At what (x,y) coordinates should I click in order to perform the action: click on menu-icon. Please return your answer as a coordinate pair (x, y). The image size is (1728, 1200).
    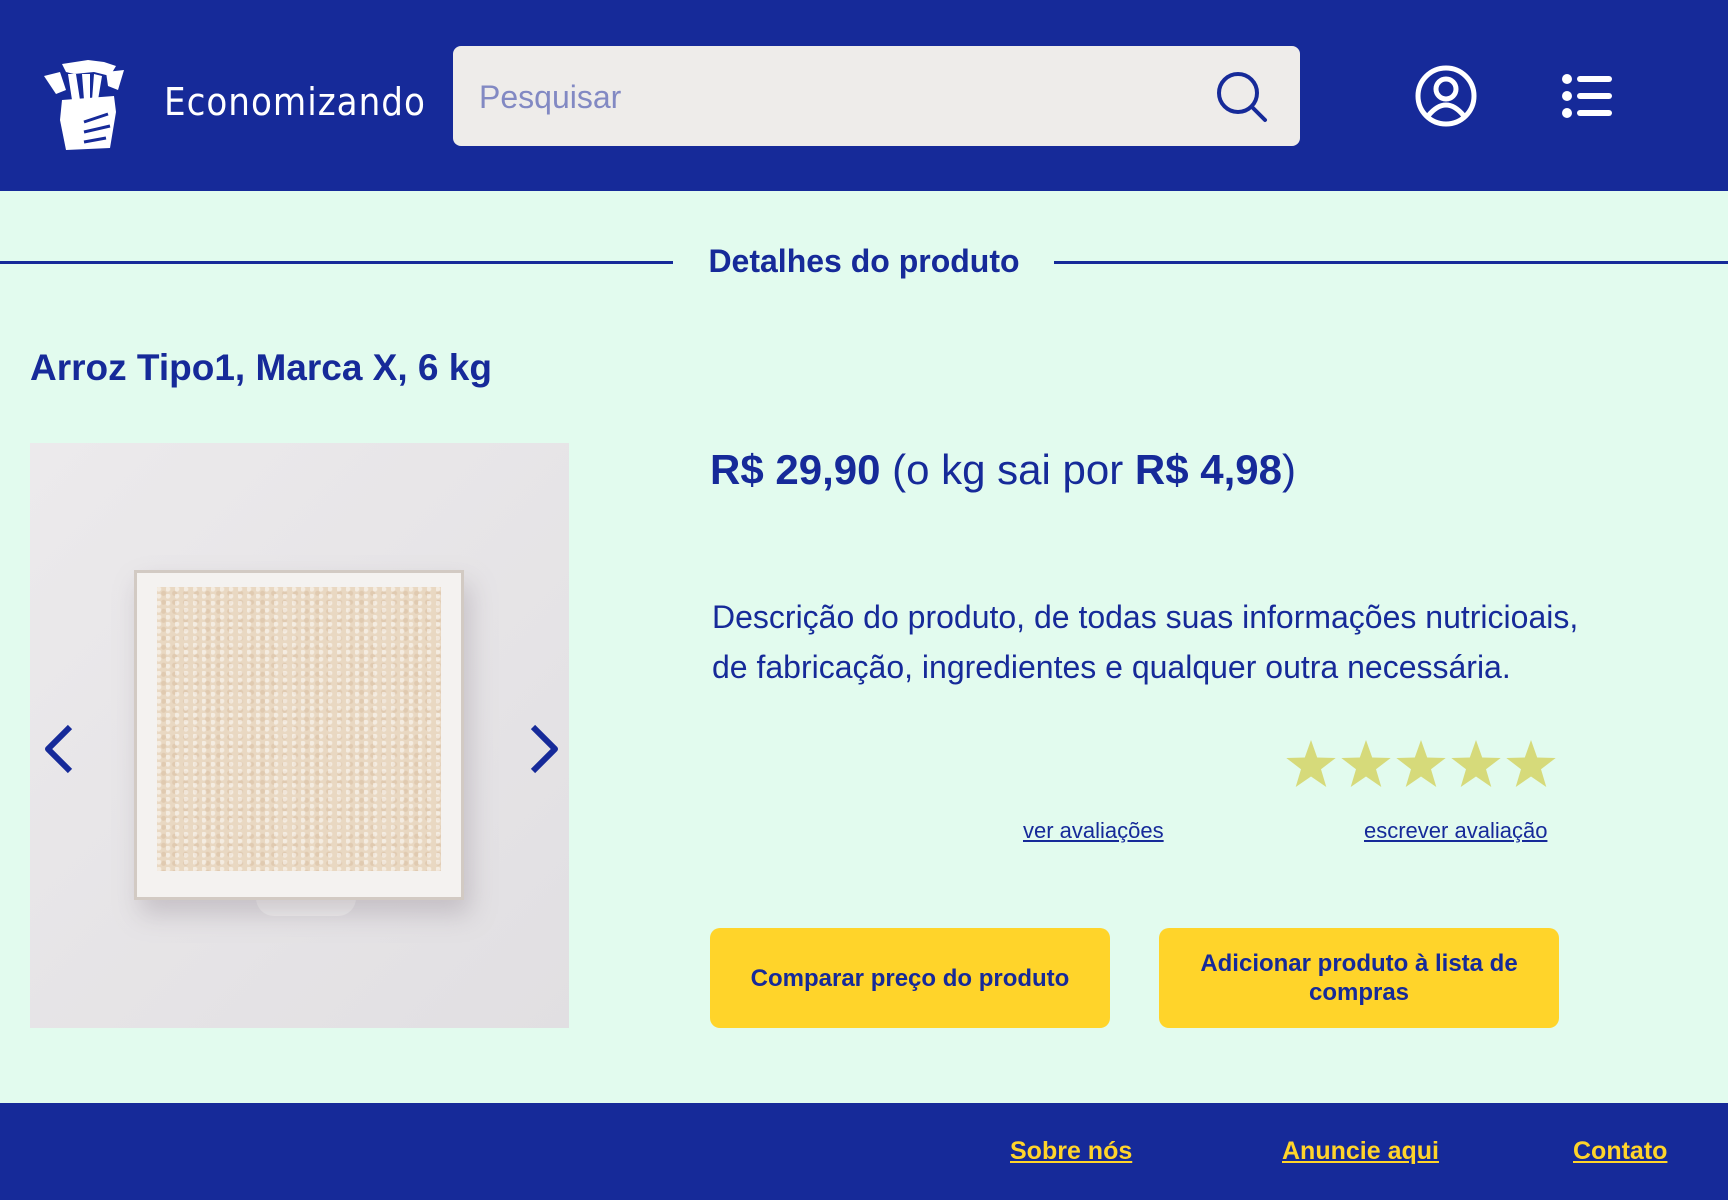
    Looking at the image, I should click on (1587, 96).